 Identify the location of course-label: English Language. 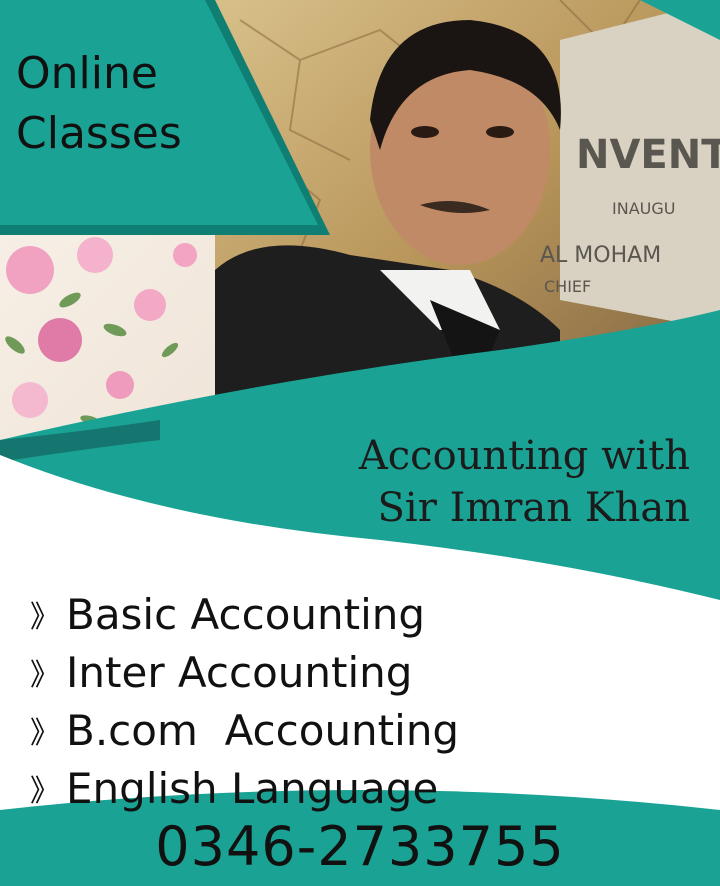
(252, 788).